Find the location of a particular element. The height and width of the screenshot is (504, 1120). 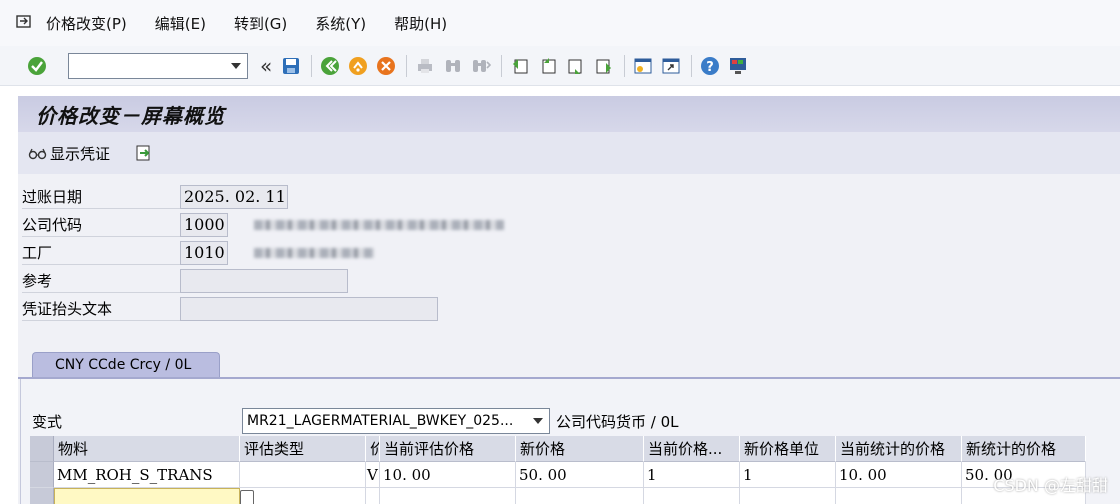

header-text-field is located at coordinates (309, 309).